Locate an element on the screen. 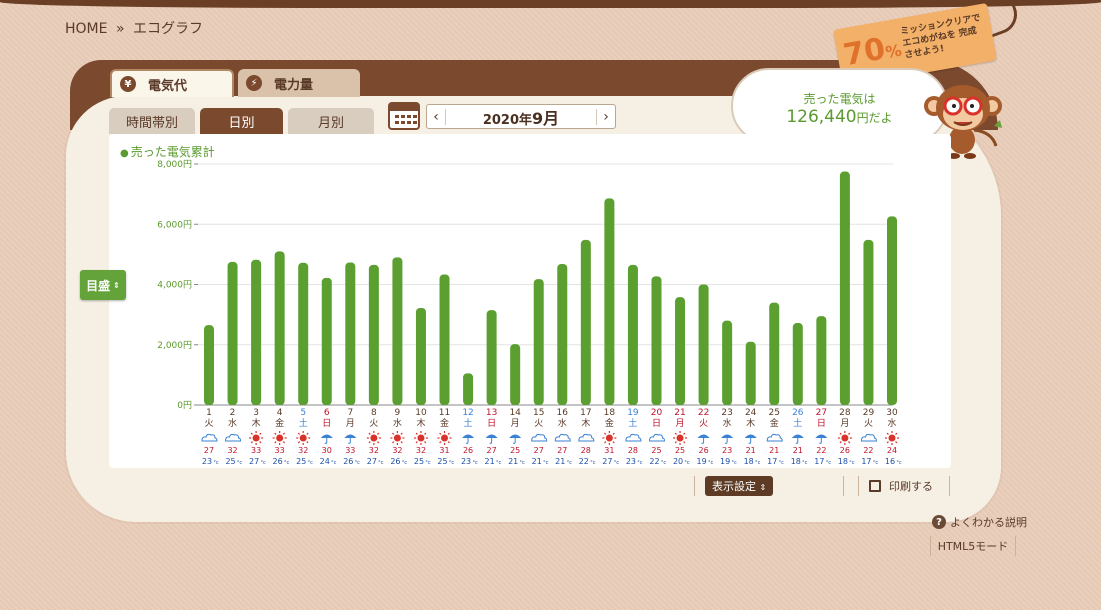  tab-label: 電力量 is located at coordinates (294, 85).